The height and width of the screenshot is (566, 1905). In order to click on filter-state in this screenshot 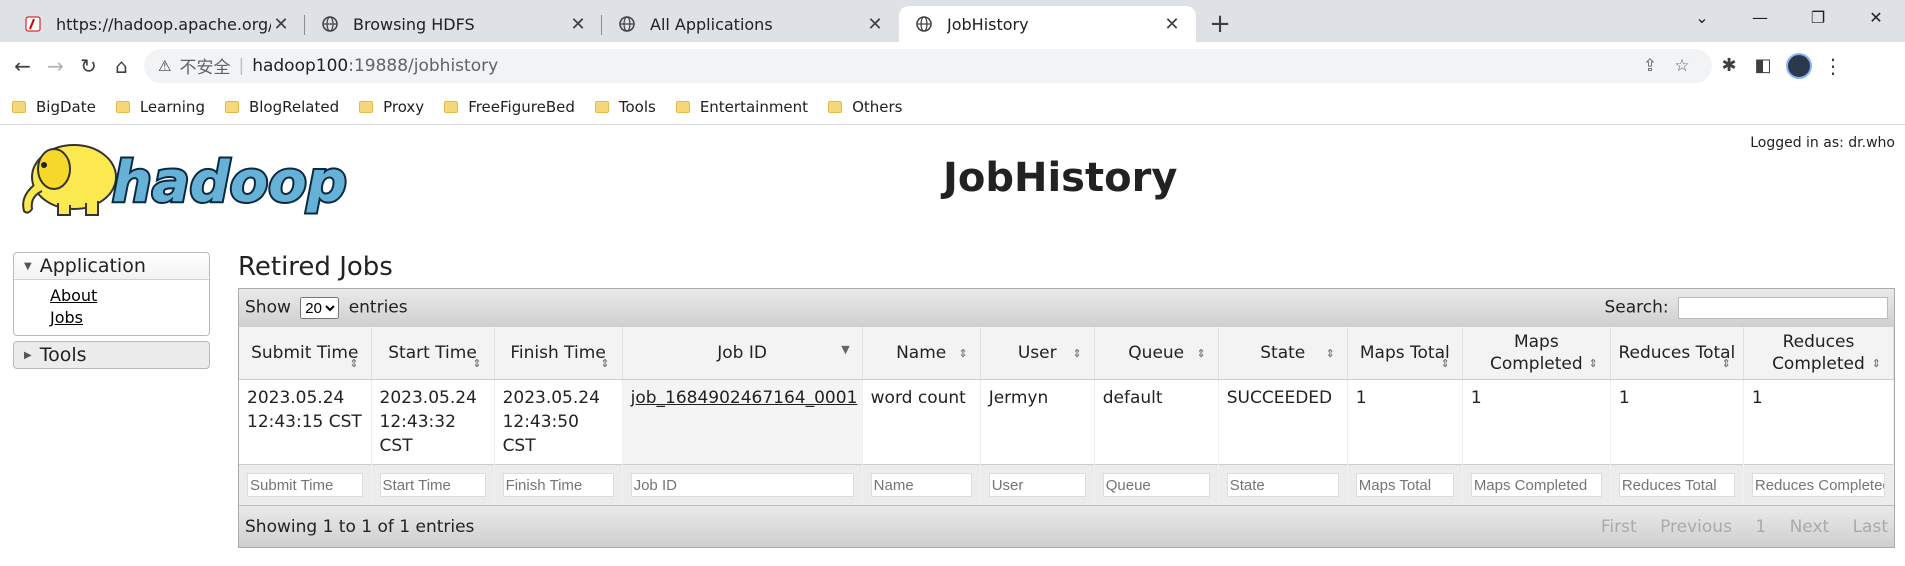, I will do `click(1282, 485)`.